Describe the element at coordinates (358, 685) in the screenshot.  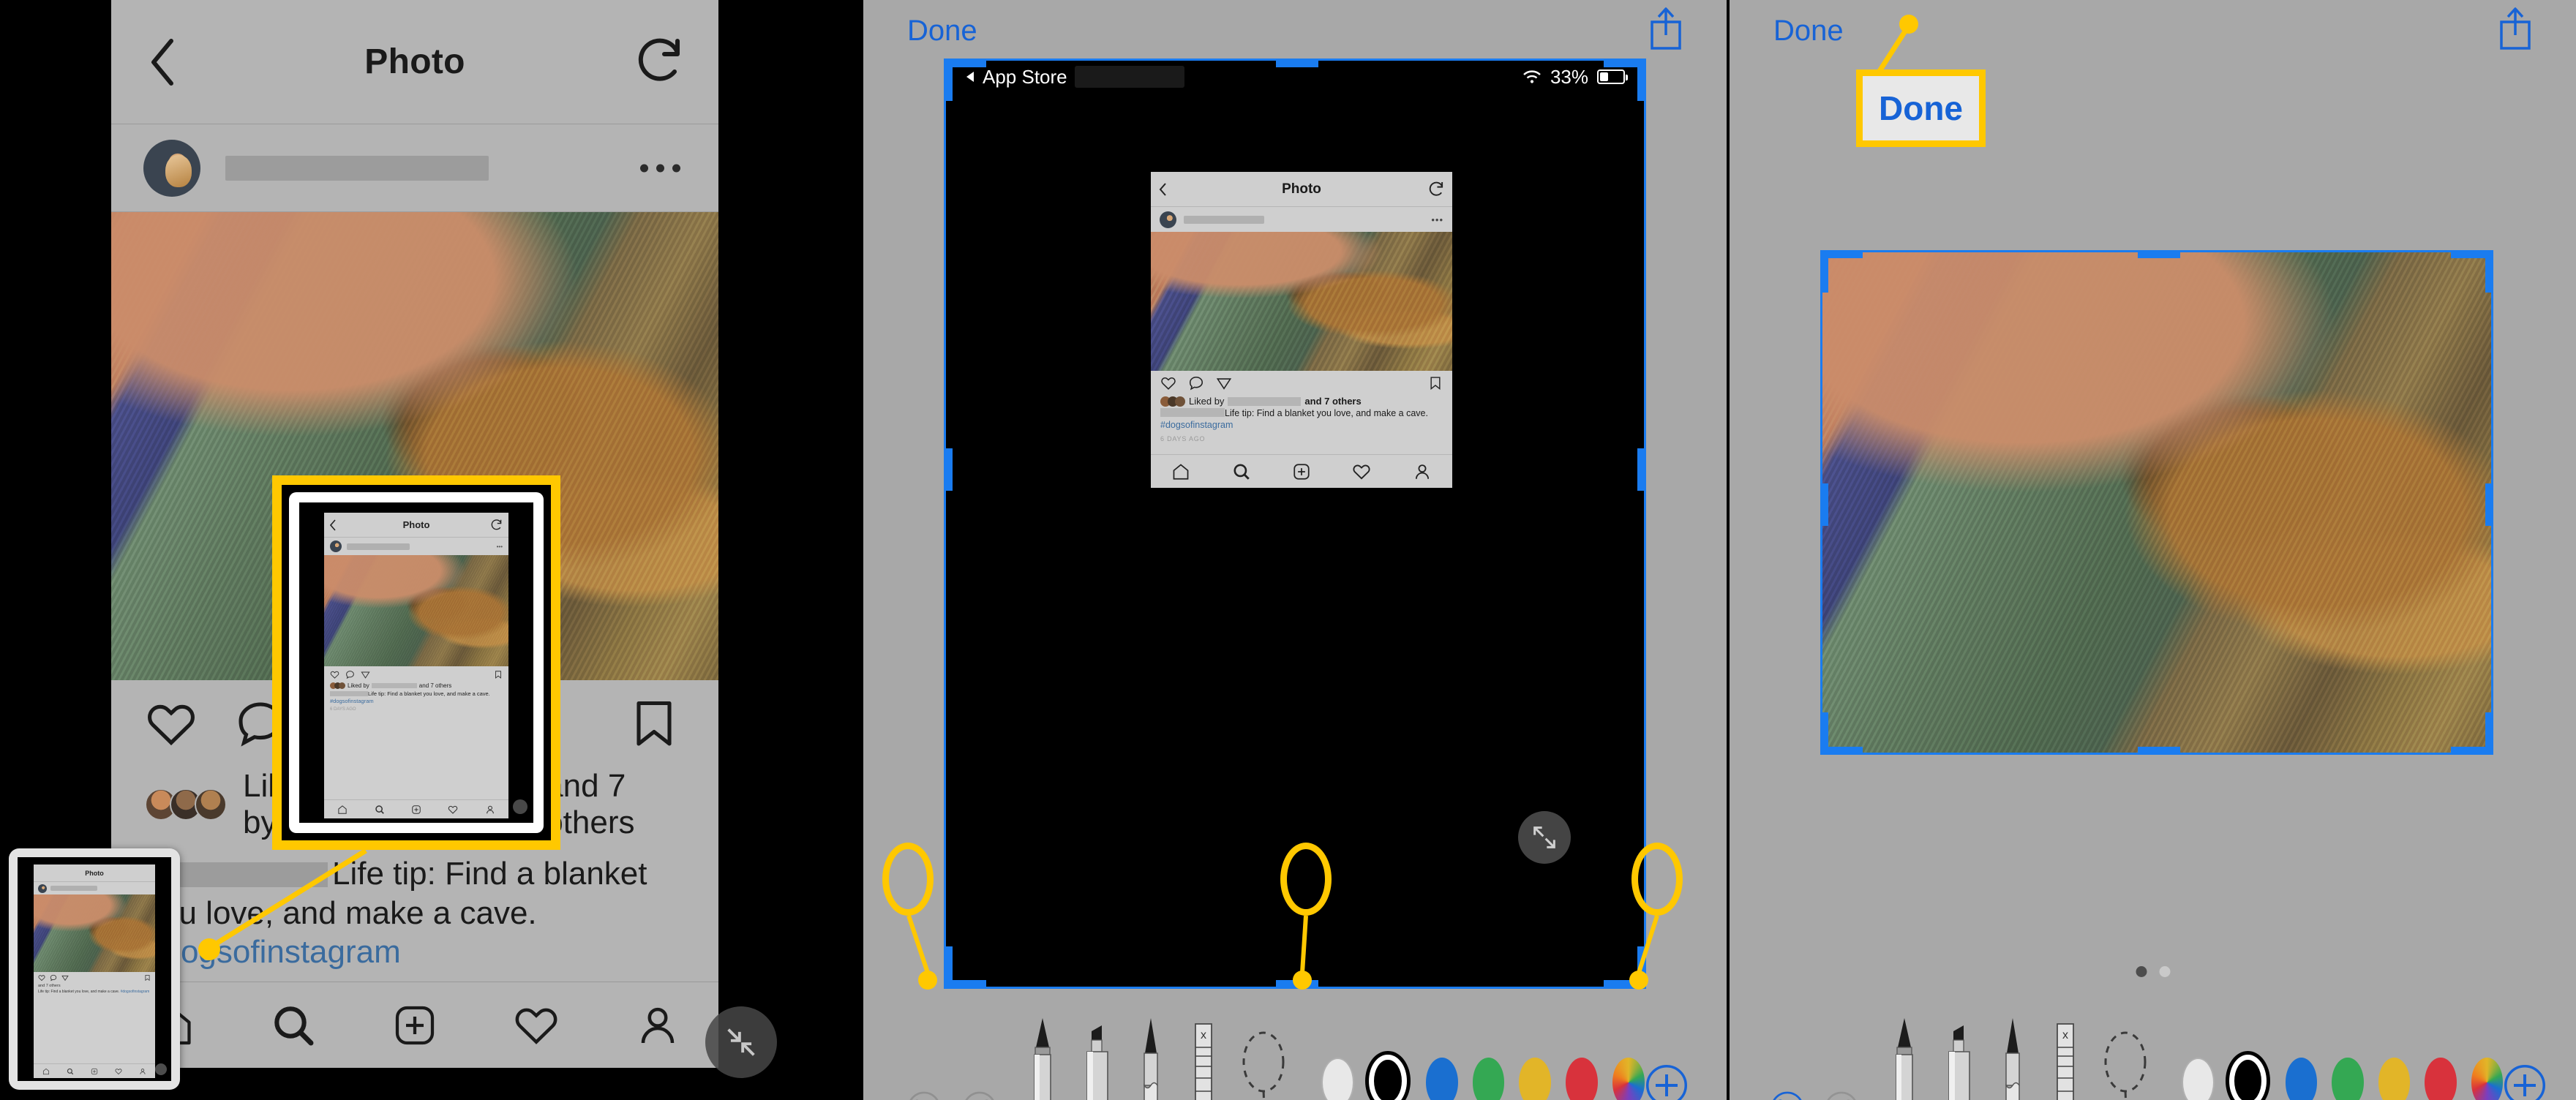
I see `callout-likes-prefix: Liked by` at that location.